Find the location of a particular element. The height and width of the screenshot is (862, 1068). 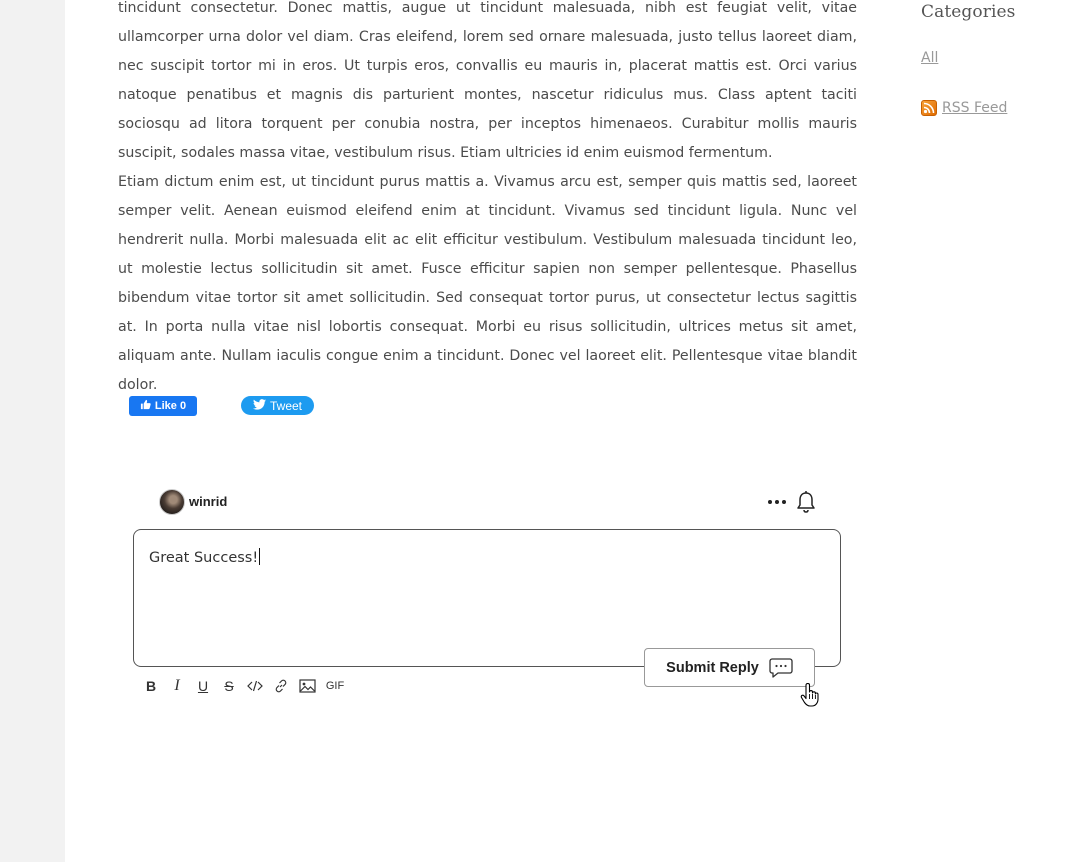

submit-reply-button: Submit Reply is located at coordinates (729, 667).